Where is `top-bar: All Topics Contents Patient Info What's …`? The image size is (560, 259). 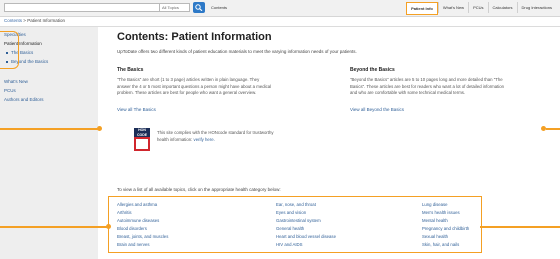
top-bar: All Topics Contents Patient Info What's … is located at coordinates (280, 8).